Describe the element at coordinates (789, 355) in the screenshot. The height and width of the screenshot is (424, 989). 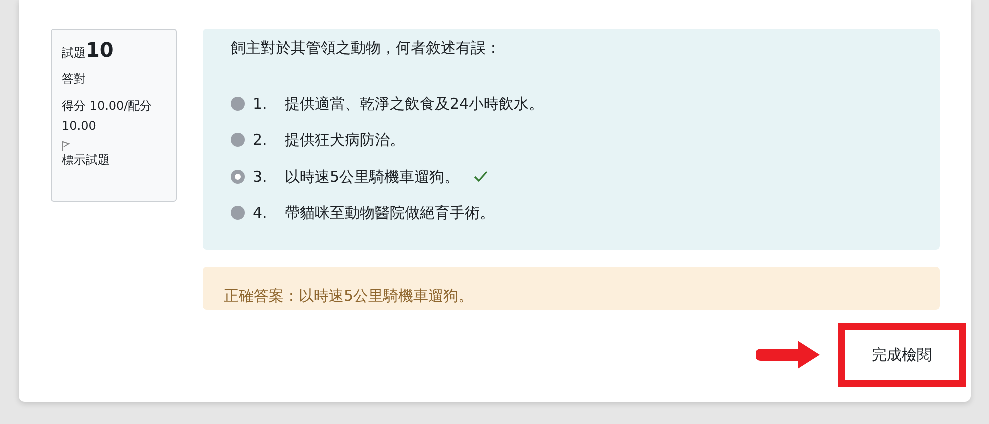
I see `arrow-icon` at that location.